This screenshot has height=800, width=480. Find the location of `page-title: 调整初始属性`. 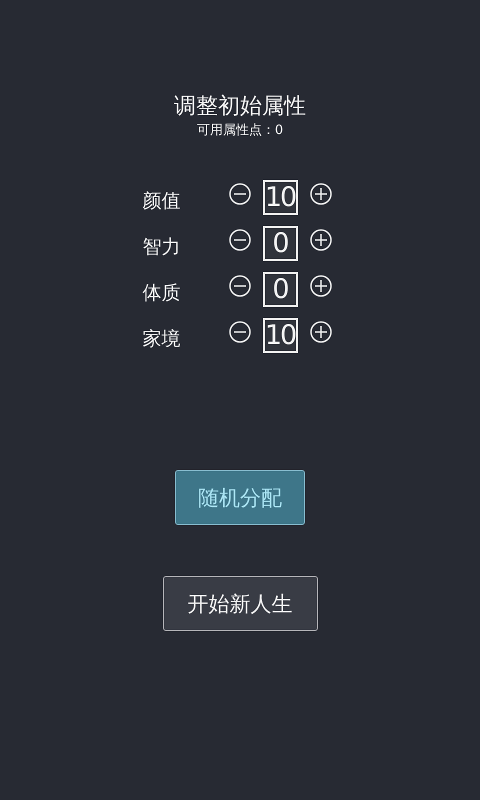

page-title: 调整初始属性 is located at coordinates (240, 107).